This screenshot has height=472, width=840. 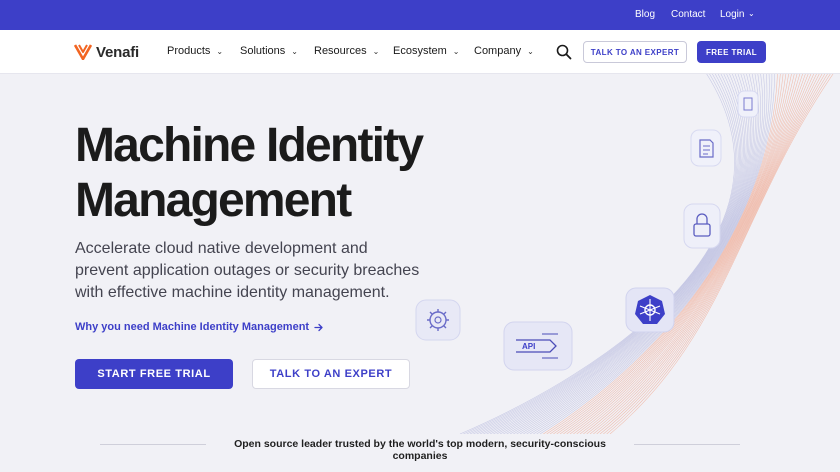 I want to click on nav-item-company: Company ⌄, so click(x=504, y=51).